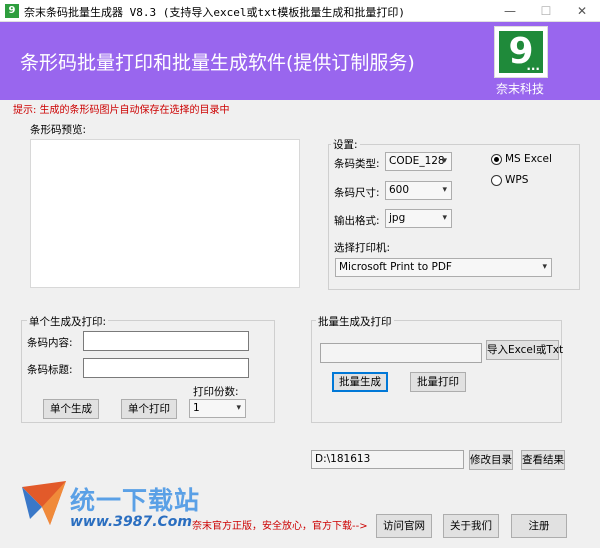 This screenshot has width=600, height=548. Describe the element at coordinates (121, 110) in the screenshot. I see `hint-text: 提示: 生成的条形码图片自动保存在选择的目录中` at that location.